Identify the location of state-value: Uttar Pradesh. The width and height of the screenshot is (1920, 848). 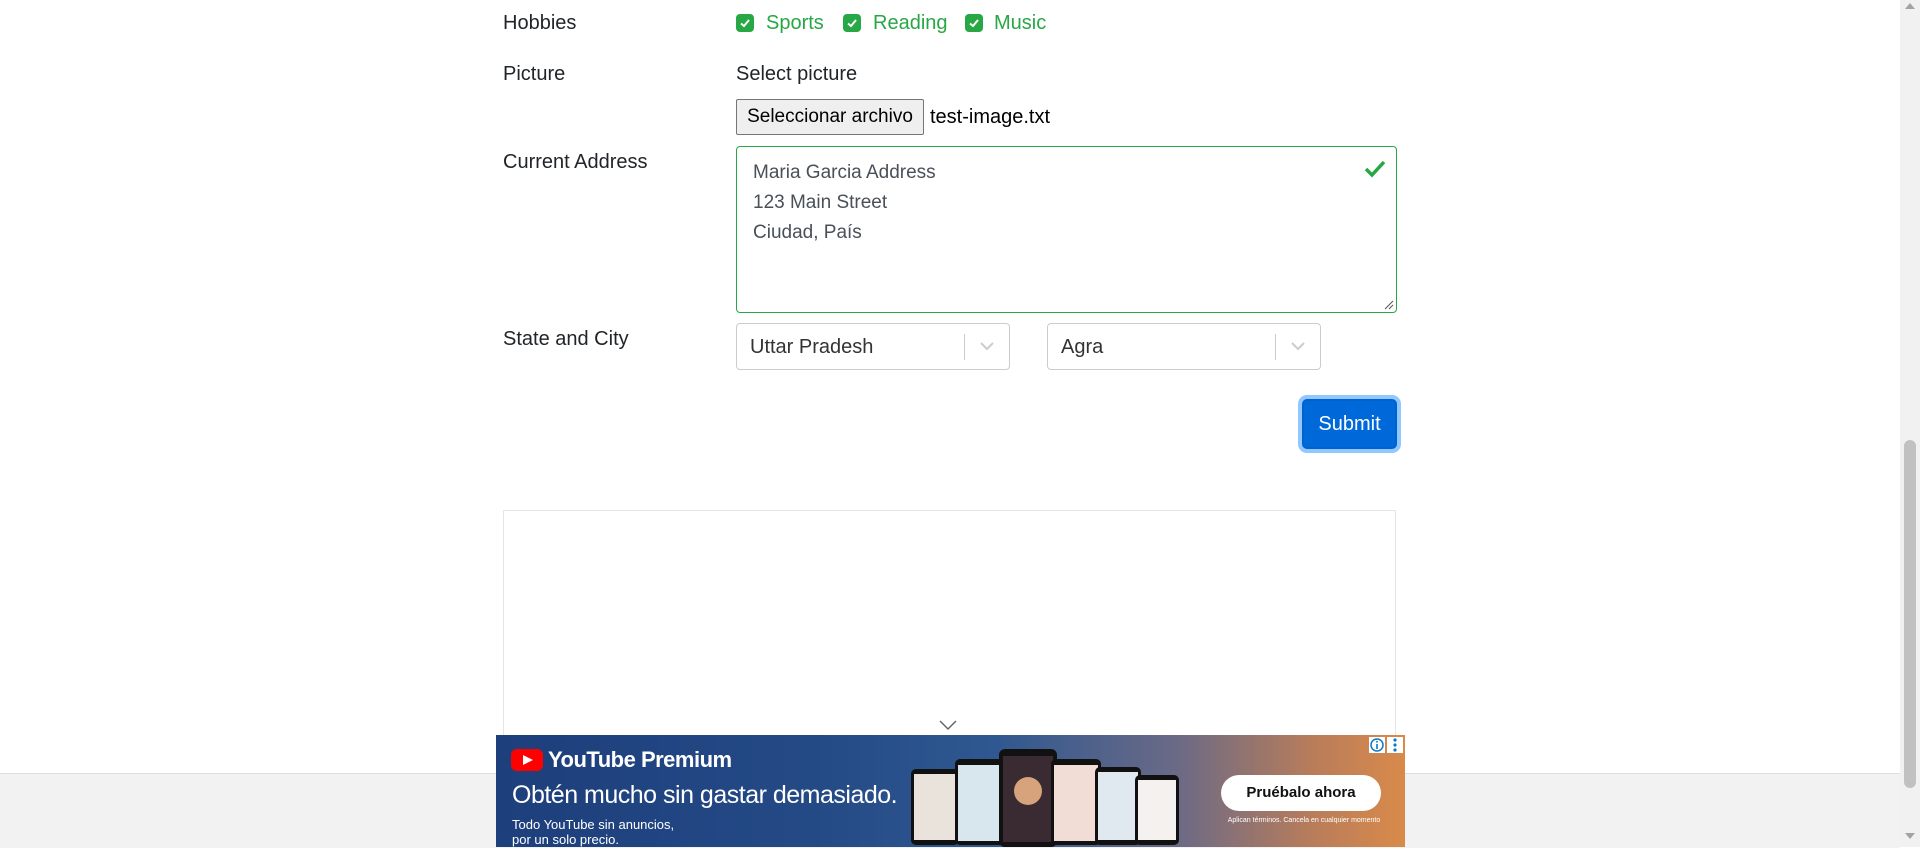
(812, 347).